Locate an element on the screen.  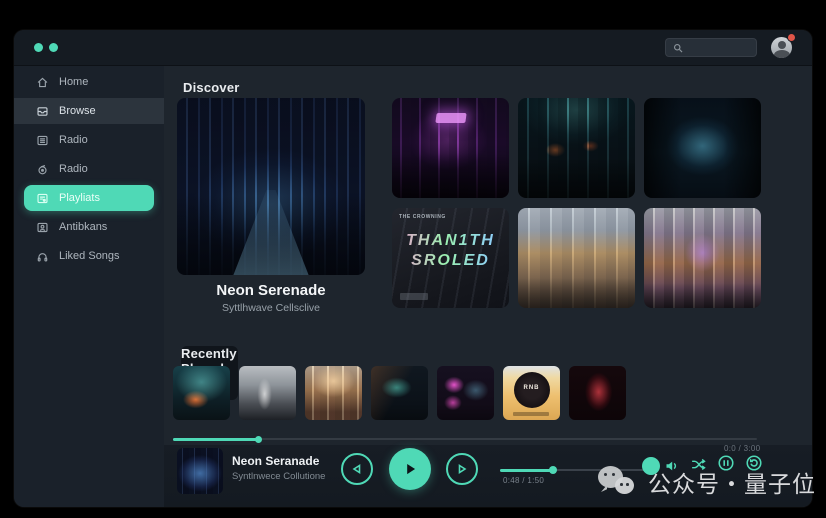
featured-album-art is located at coordinates (271, 186).